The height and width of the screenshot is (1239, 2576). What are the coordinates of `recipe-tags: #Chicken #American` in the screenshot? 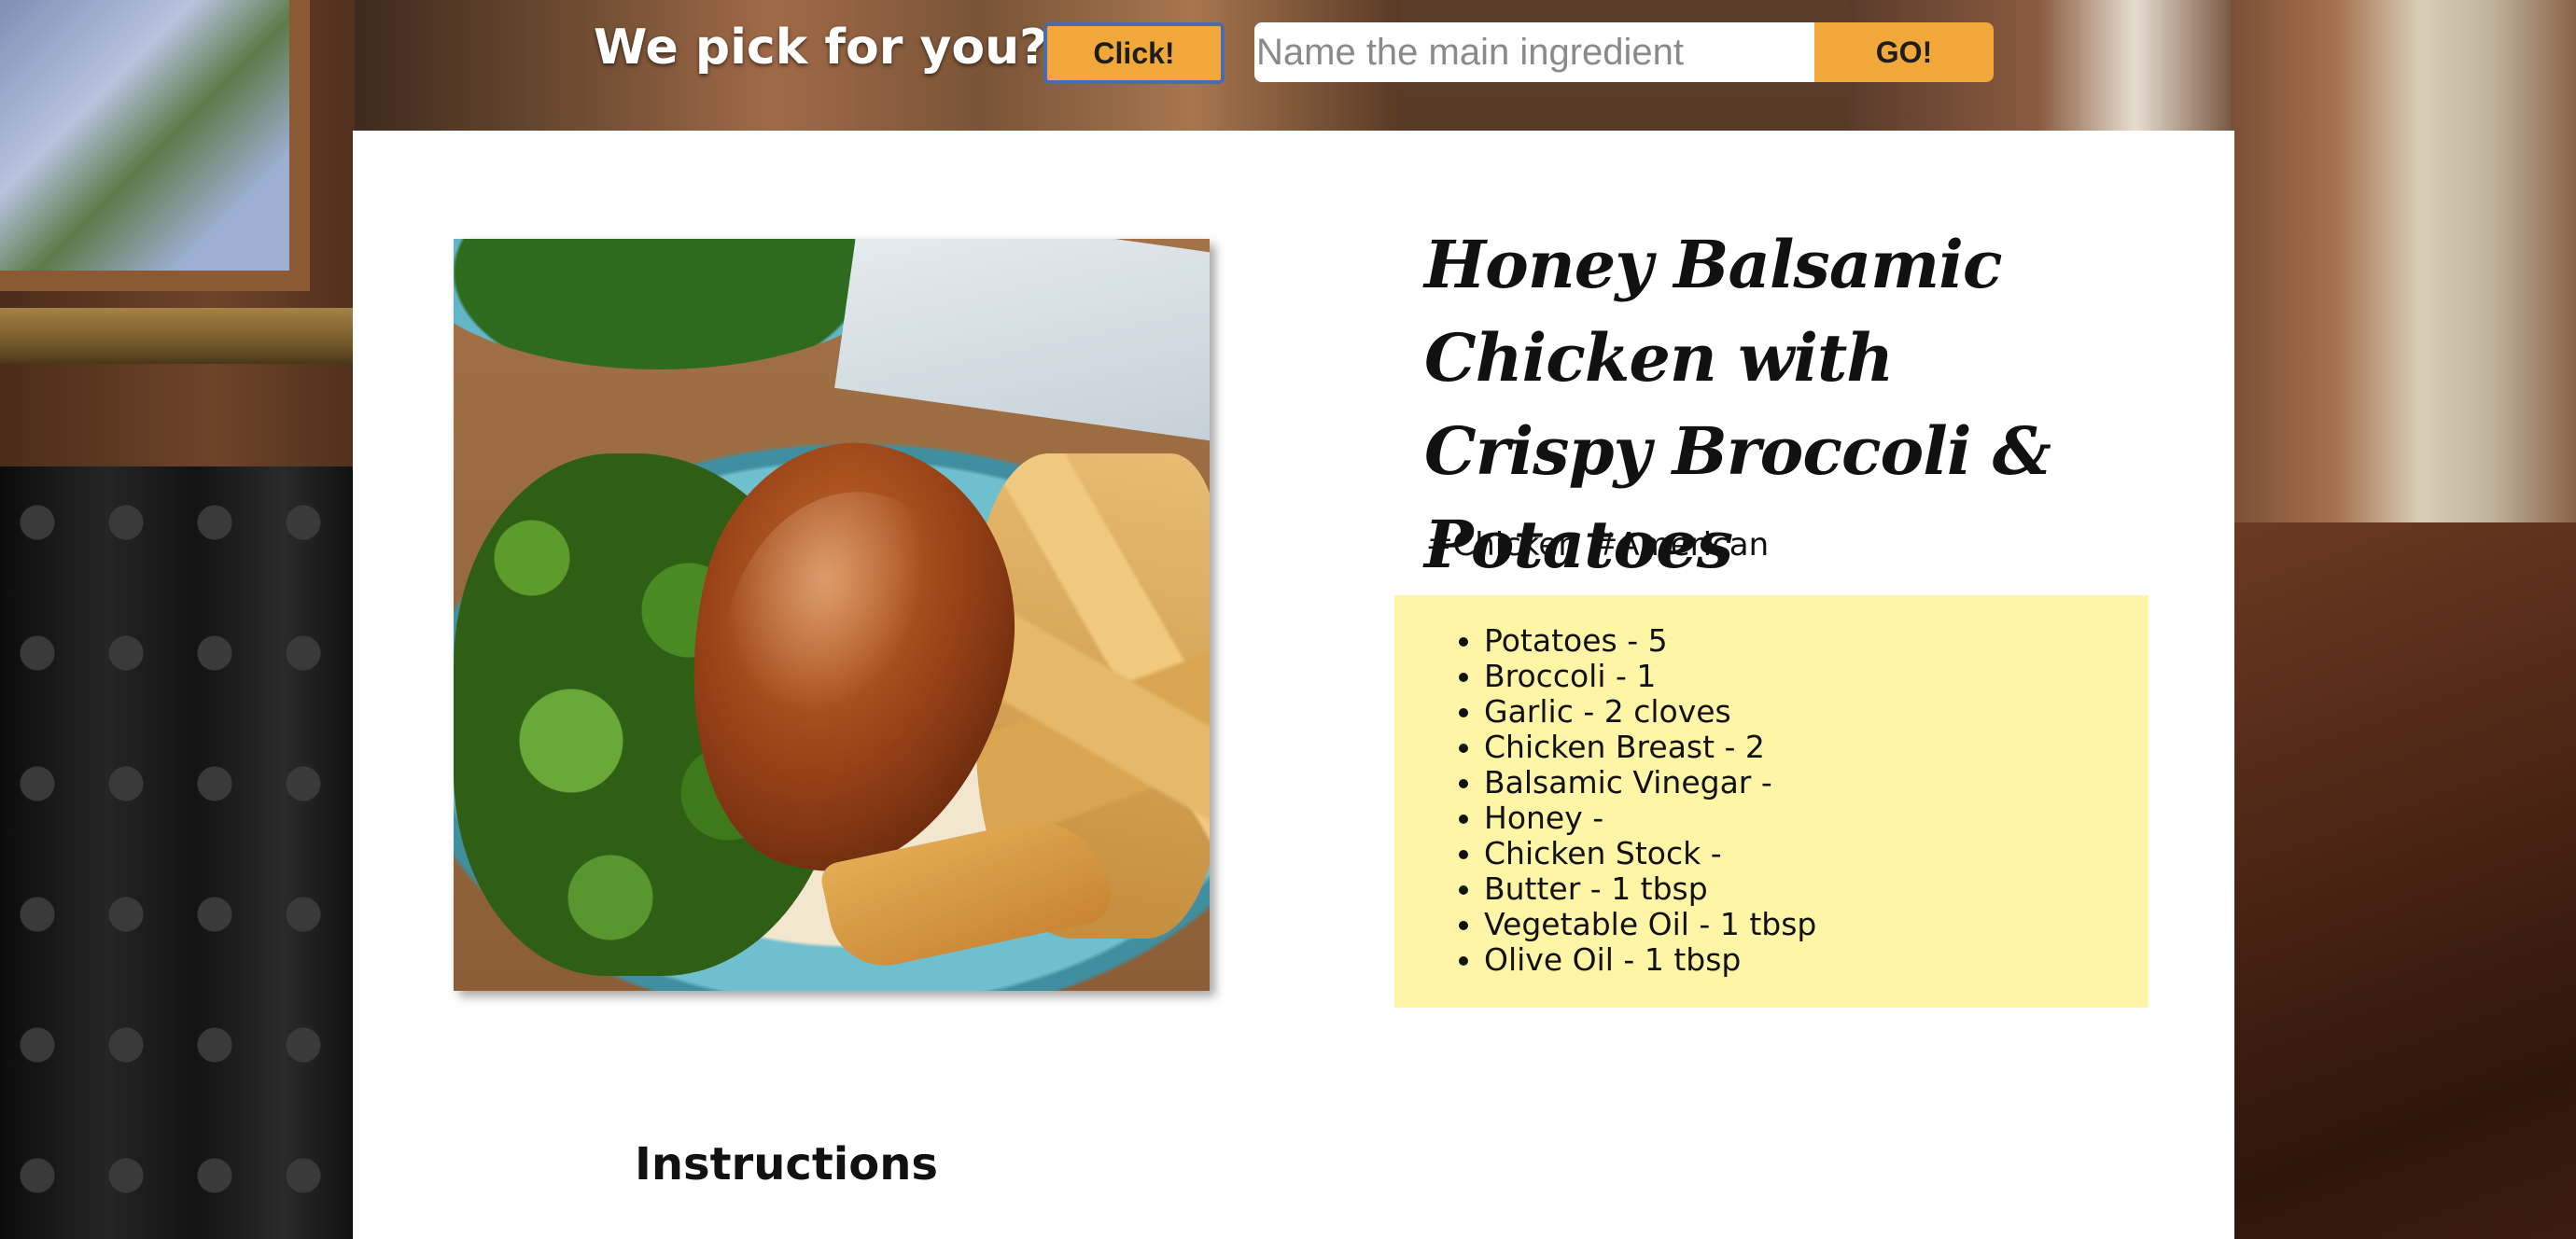 It's located at (1604, 546).